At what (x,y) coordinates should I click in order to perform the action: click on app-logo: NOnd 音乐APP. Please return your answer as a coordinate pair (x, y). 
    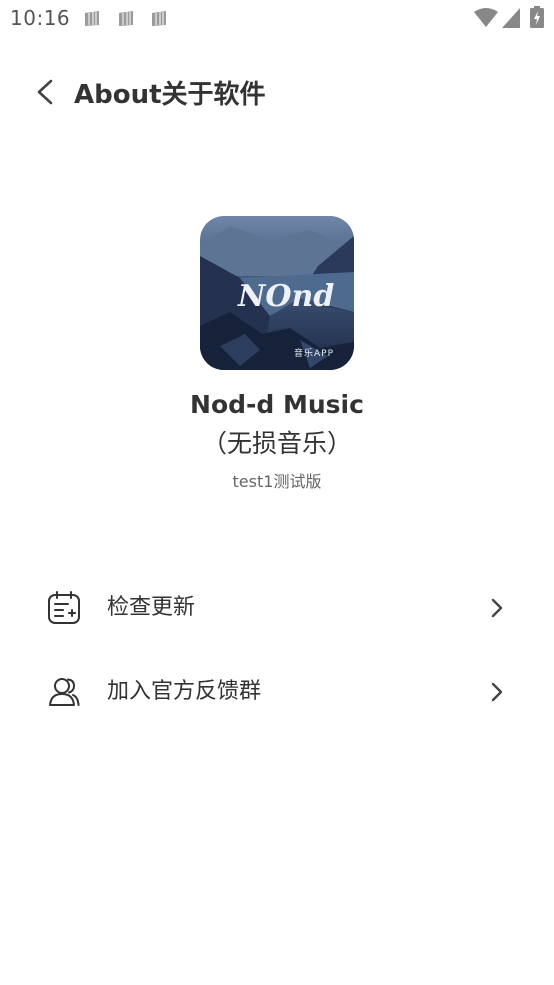
    Looking at the image, I should click on (277, 293).